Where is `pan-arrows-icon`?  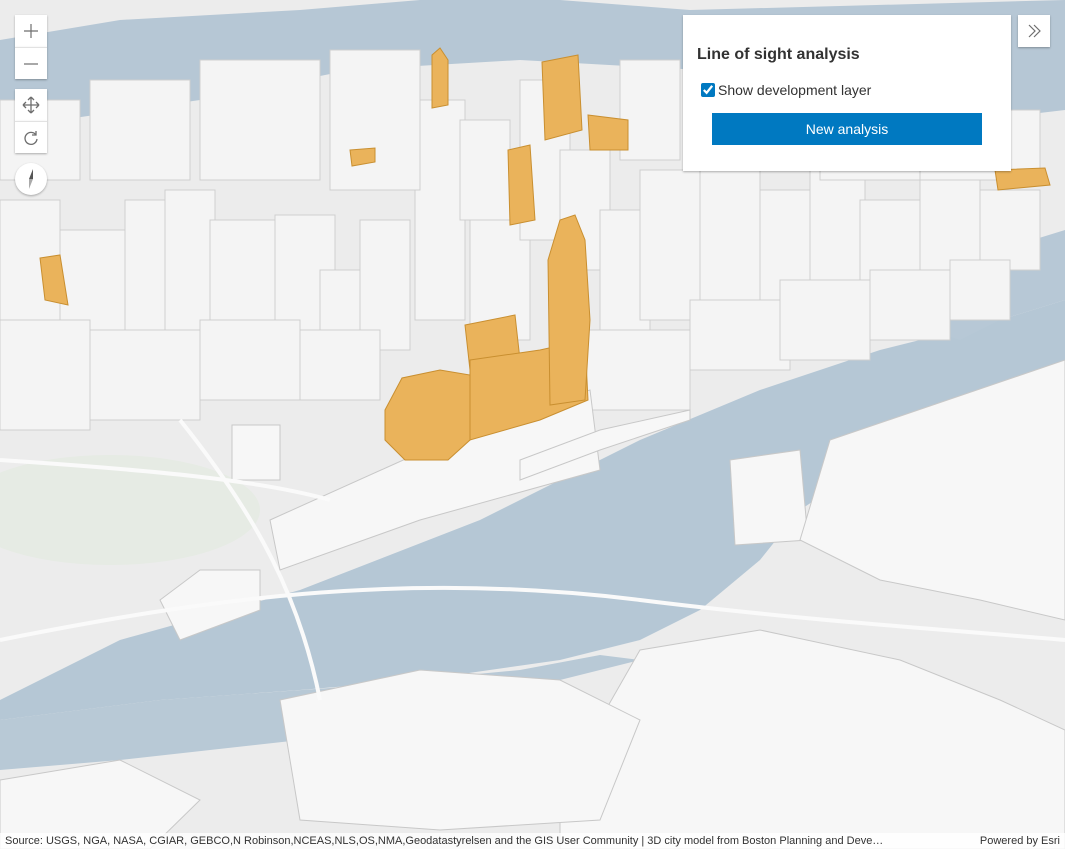
pan-arrows-icon is located at coordinates (31, 105).